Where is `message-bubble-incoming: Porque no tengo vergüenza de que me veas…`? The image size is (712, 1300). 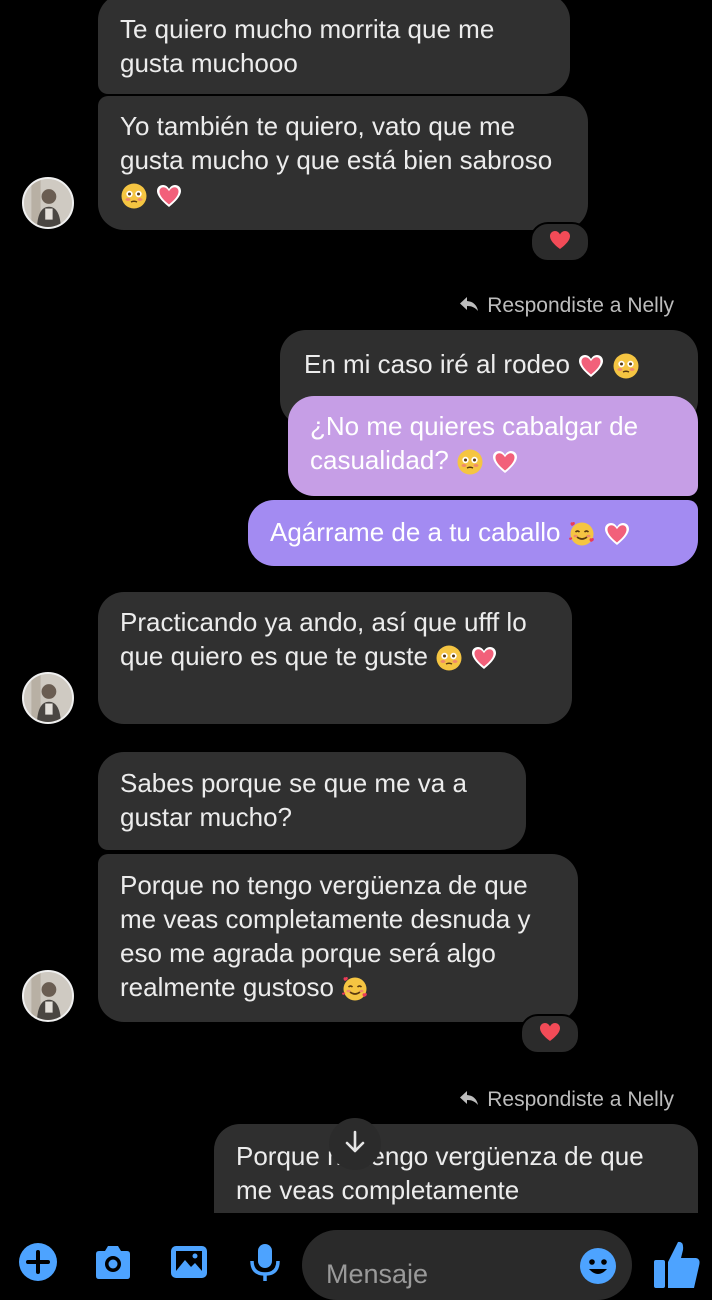
message-bubble-incoming: Porque no tengo vergüenza de que me veas… is located at coordinates (338, 938).